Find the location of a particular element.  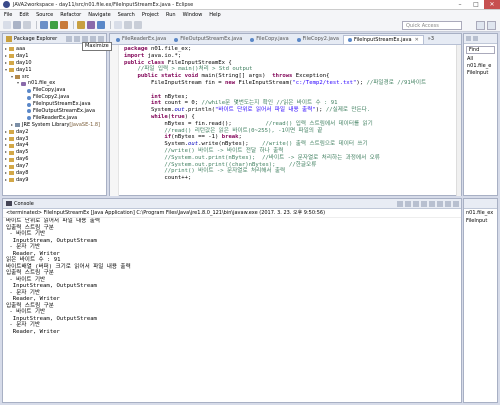

menu-item-project: Project is located at coordinates (150, 15).